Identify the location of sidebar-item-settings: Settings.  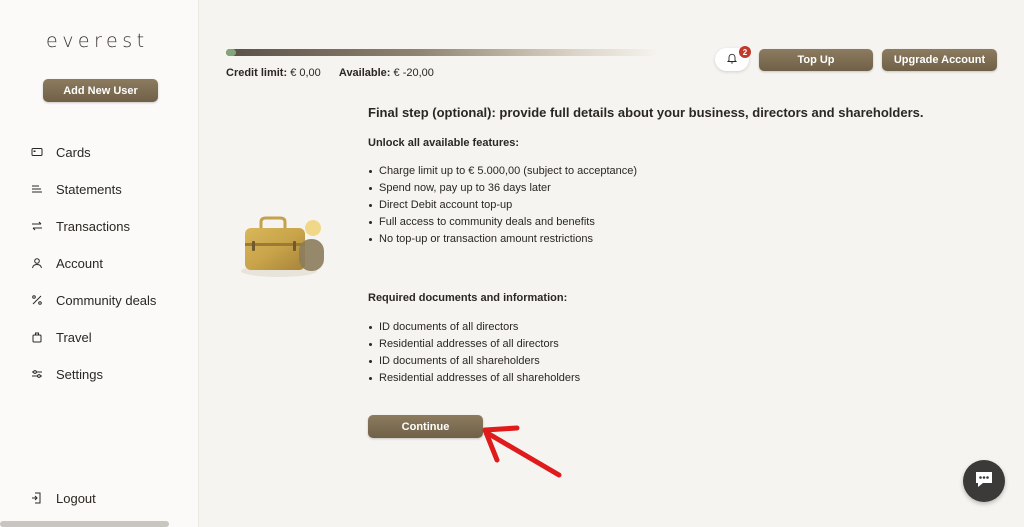
(66, 374).